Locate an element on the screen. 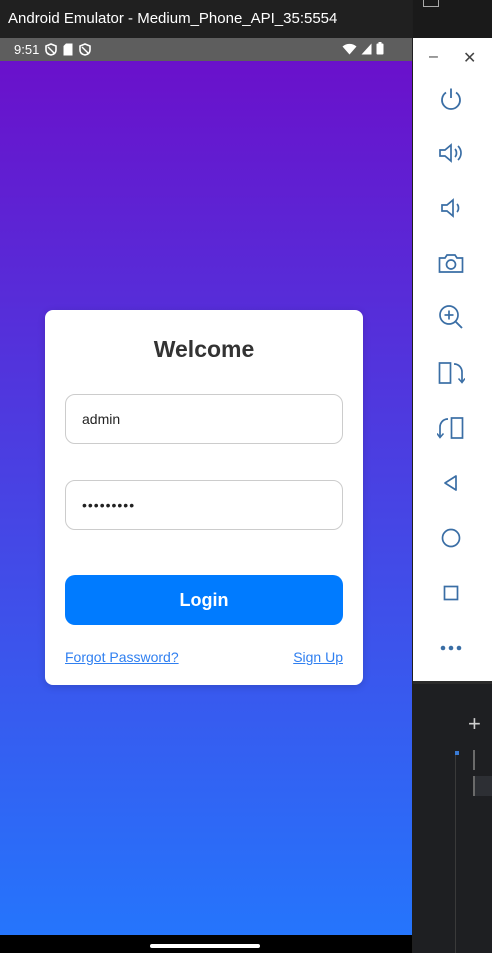 This screenshot has width=492, height=953. minimize-icon: – is located at coordinates (433, 57).